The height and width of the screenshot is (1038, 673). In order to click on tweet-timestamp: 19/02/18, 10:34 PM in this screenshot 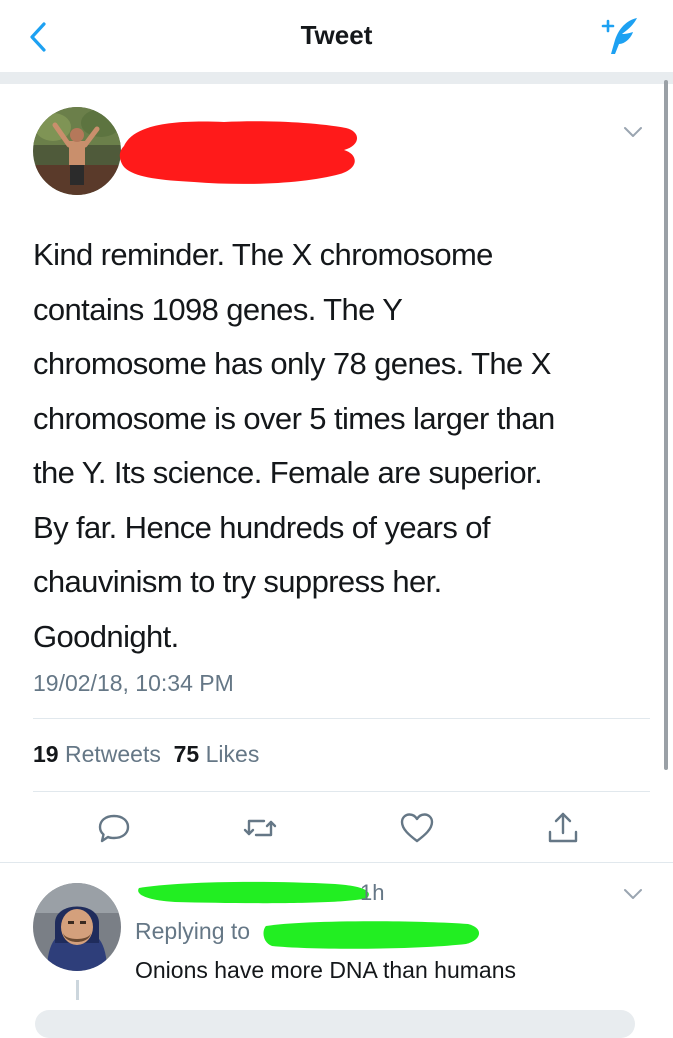, I will do `click(133, 683)`.